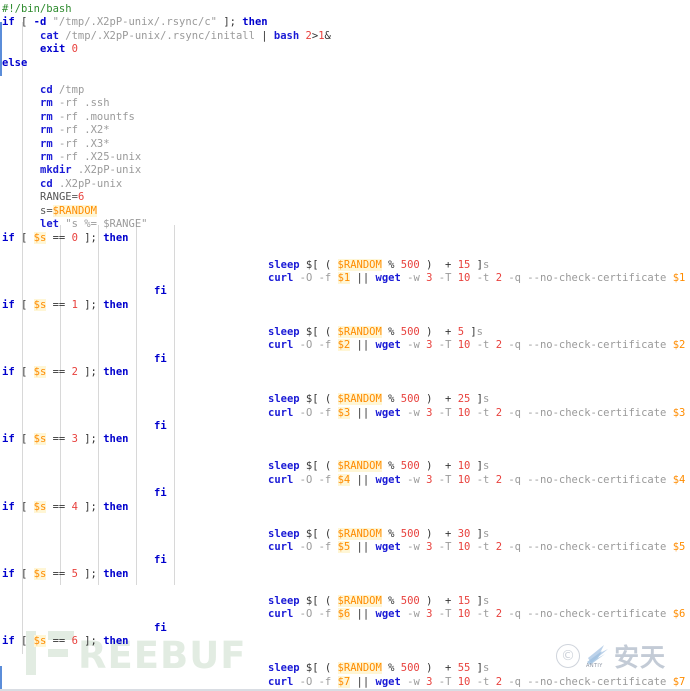 The height and width of the screenshot is (691, 690). I want to click on code-token-str: -rf .X25-unix, so click(97, 156).